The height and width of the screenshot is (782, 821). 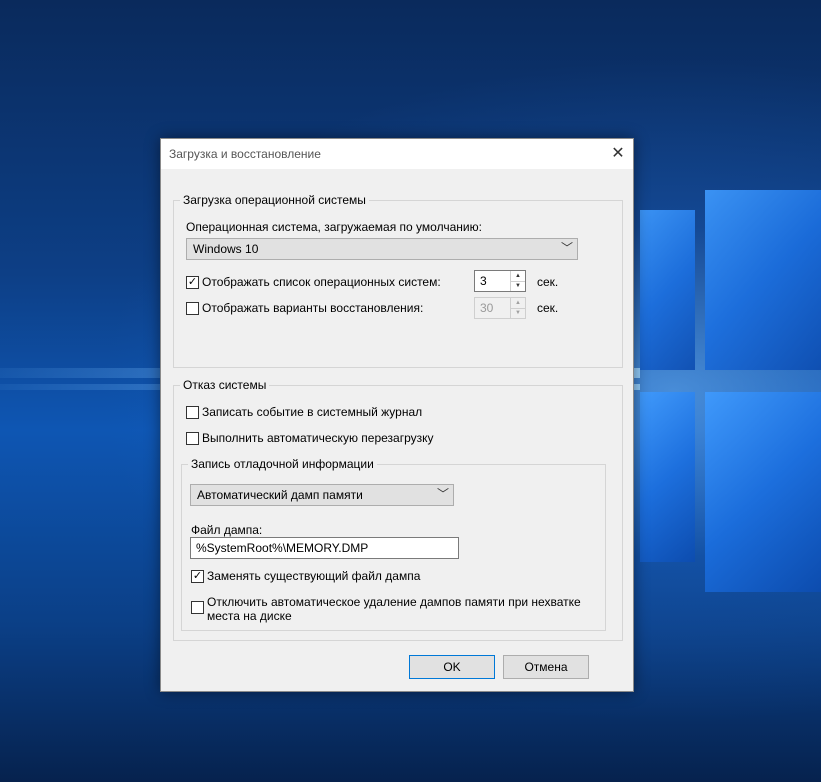 I want to click on overwrite-dump-label: Заменять существующий файл дампа, so click(x=314, y=576).